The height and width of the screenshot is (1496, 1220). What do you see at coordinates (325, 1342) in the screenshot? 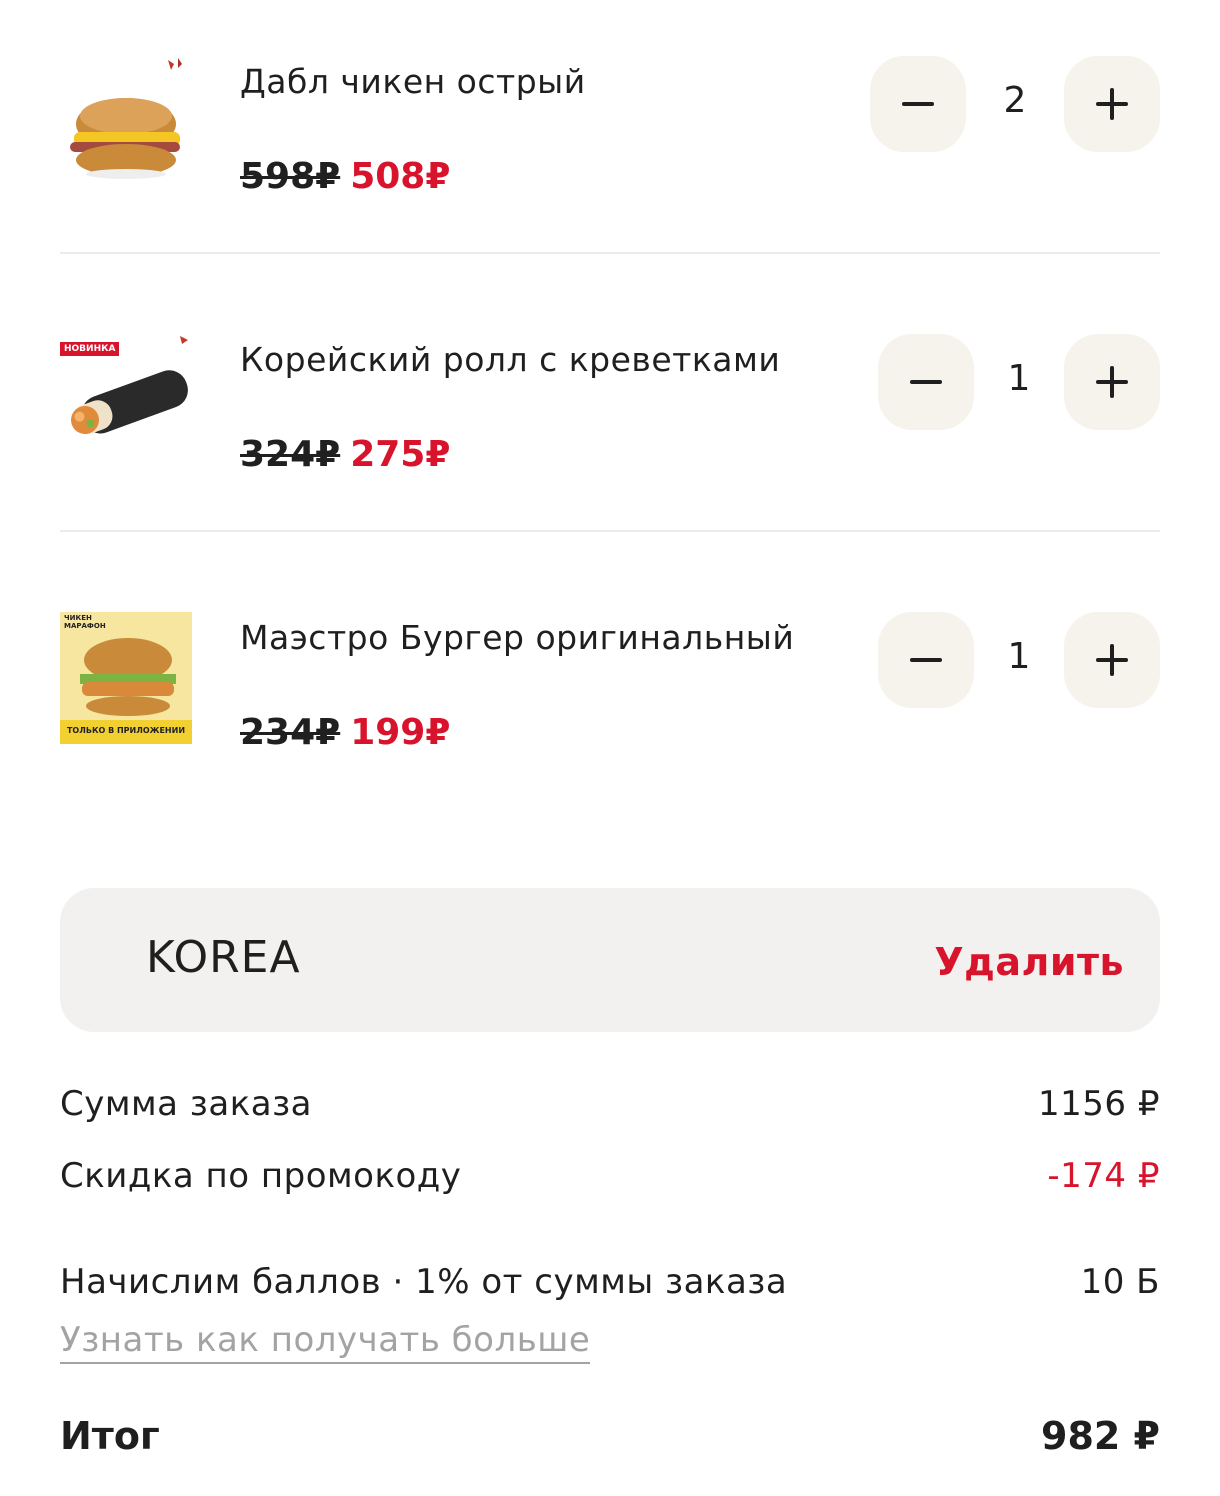
I see `learn-more-link: Узнать как получать больше` at bounding box center [325, 1342].